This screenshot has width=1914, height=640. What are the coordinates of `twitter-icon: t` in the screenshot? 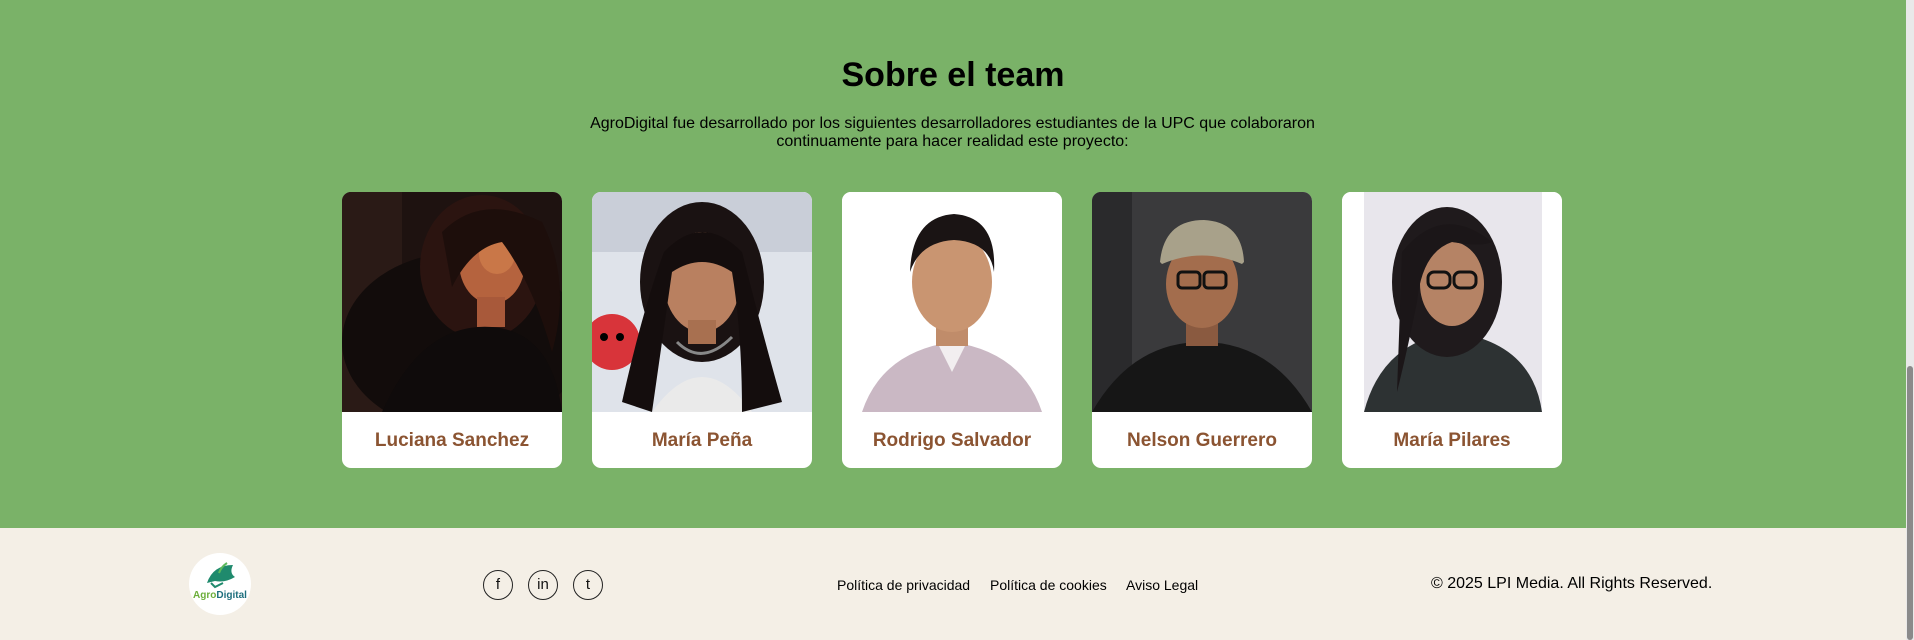 It's located at (588, 585).